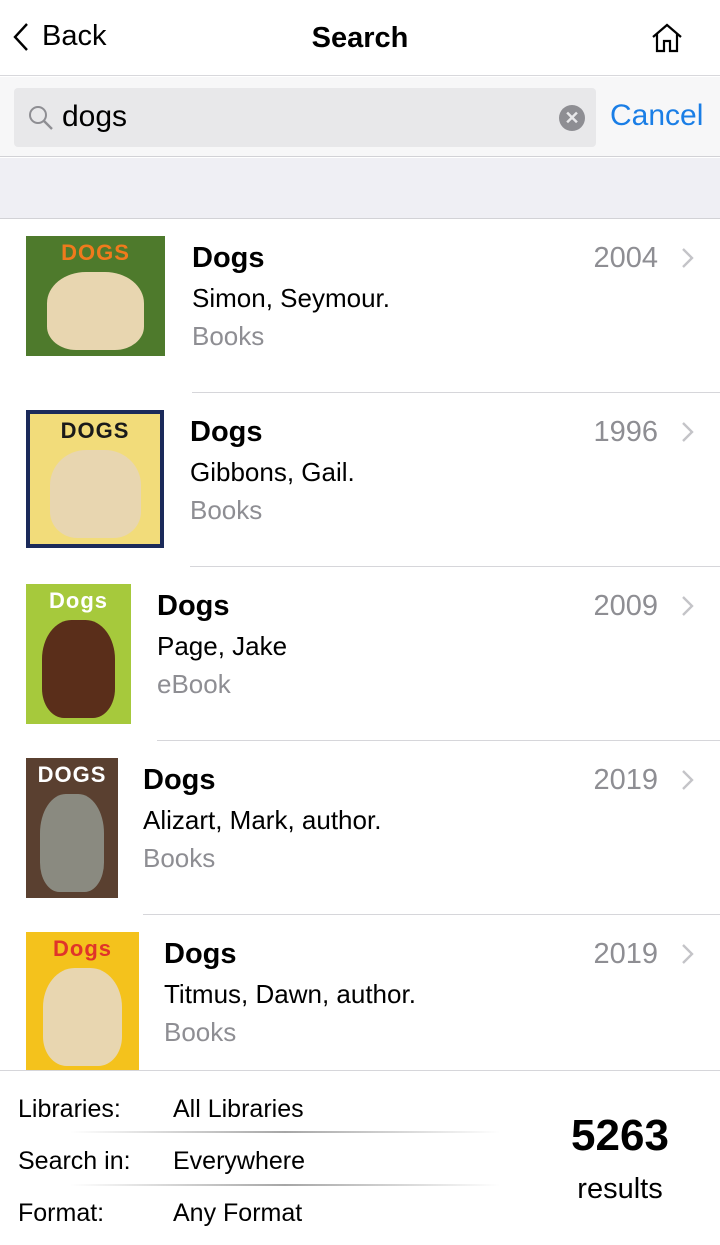 The height and width of the screenshot is (1245, 720). I want to click on home-icon, so click(667, 38).